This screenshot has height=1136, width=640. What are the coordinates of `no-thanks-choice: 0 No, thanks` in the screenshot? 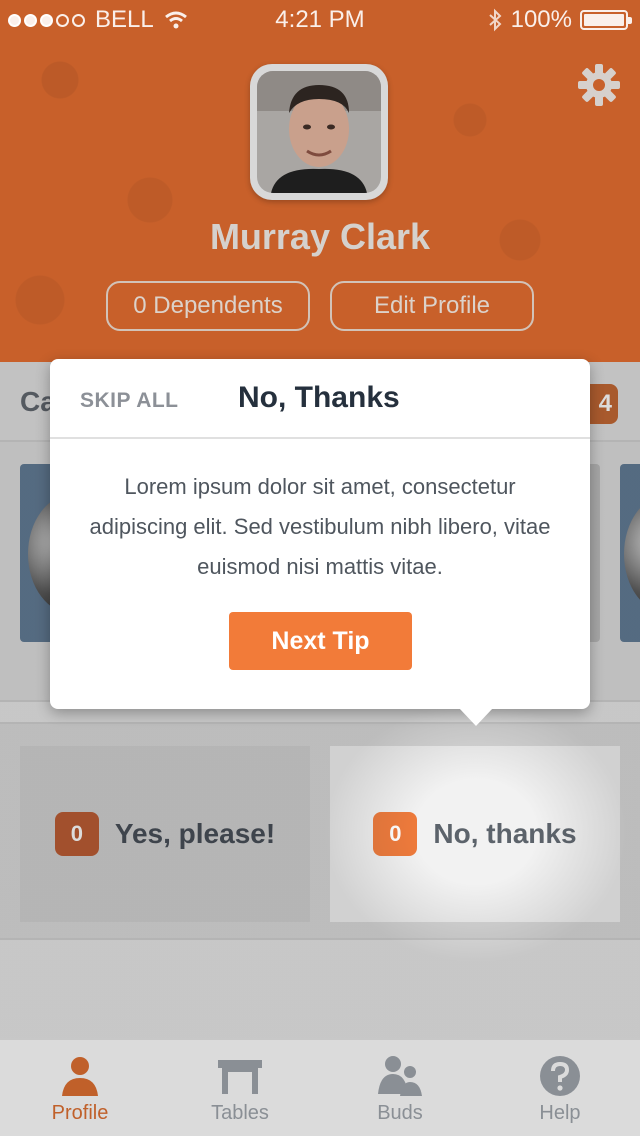 It's located at (475, 834).